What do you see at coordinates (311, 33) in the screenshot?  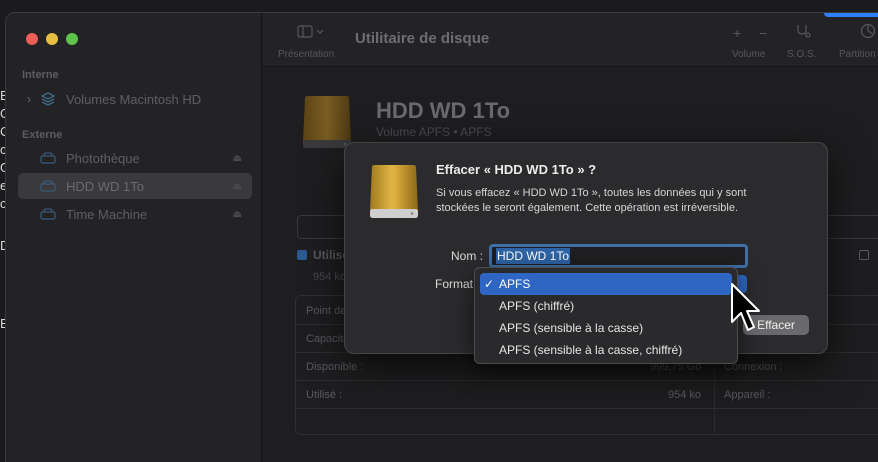 I see `sidebar-toggle-icon` at bounding box center [311, 33].